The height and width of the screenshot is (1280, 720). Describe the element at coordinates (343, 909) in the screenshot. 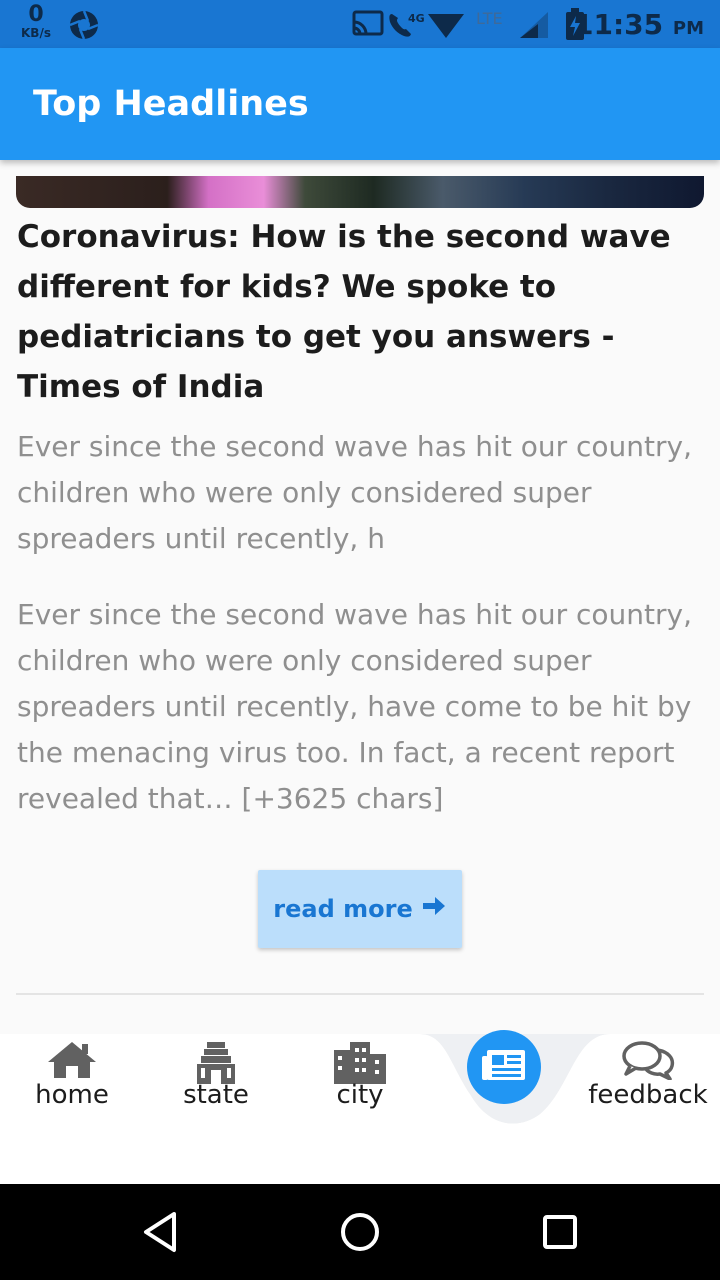

I see `read-more-label: read more` at that location.